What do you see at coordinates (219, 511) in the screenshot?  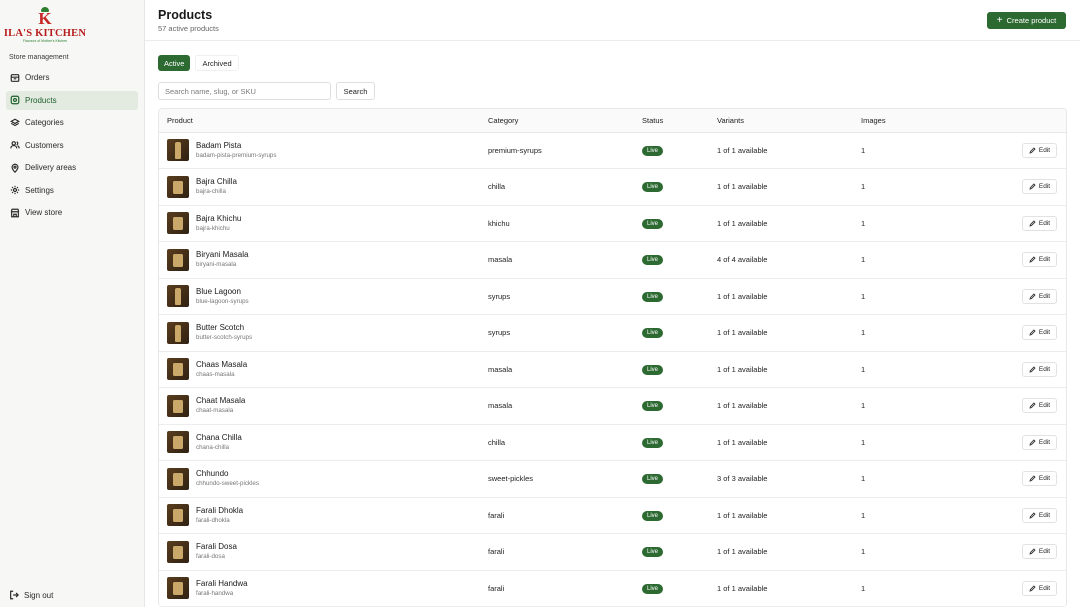 I see `product-name: Farali Dhokla` at bounding box center [219, 511].